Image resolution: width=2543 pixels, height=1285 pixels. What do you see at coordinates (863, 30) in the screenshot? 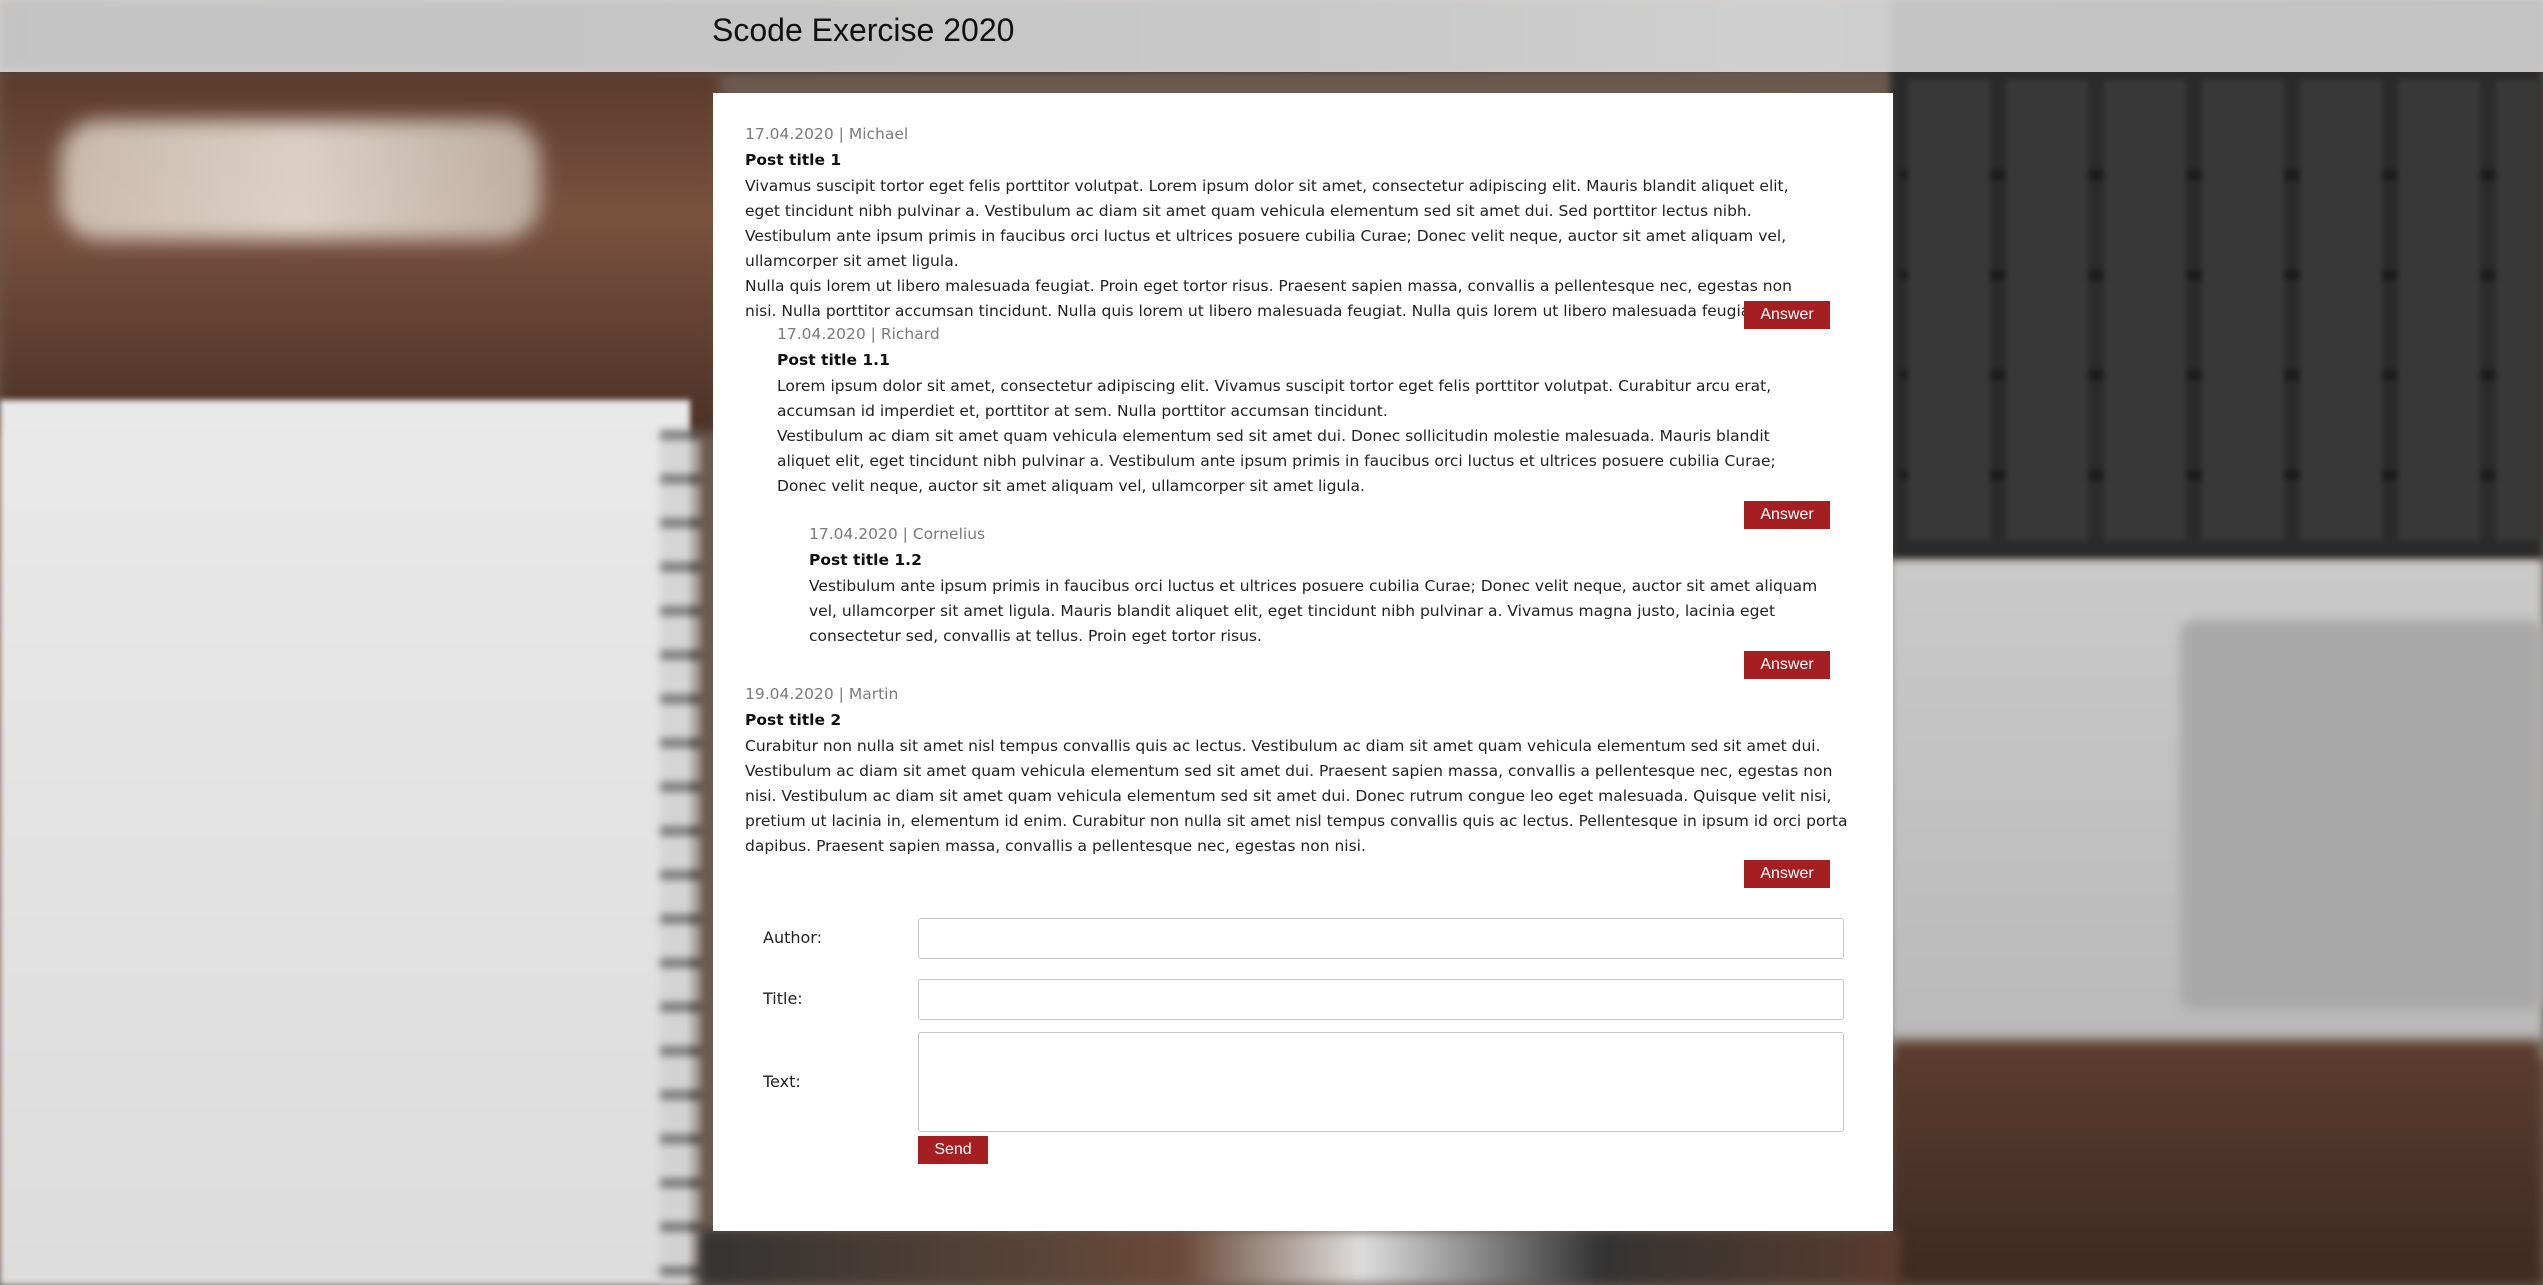
I see `site-title: Scode Exercise 2020` at bounding box center [863, 30].